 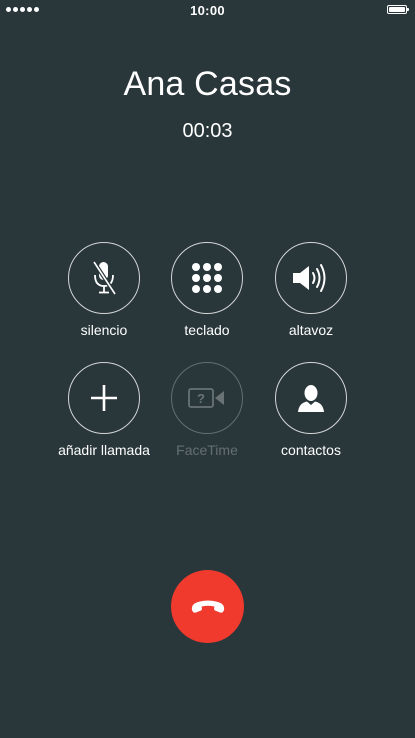 What do you see at coordinates (104, 330) in the screenshot?
I see `mute-label: silencio` at bounding box center [104, 330].